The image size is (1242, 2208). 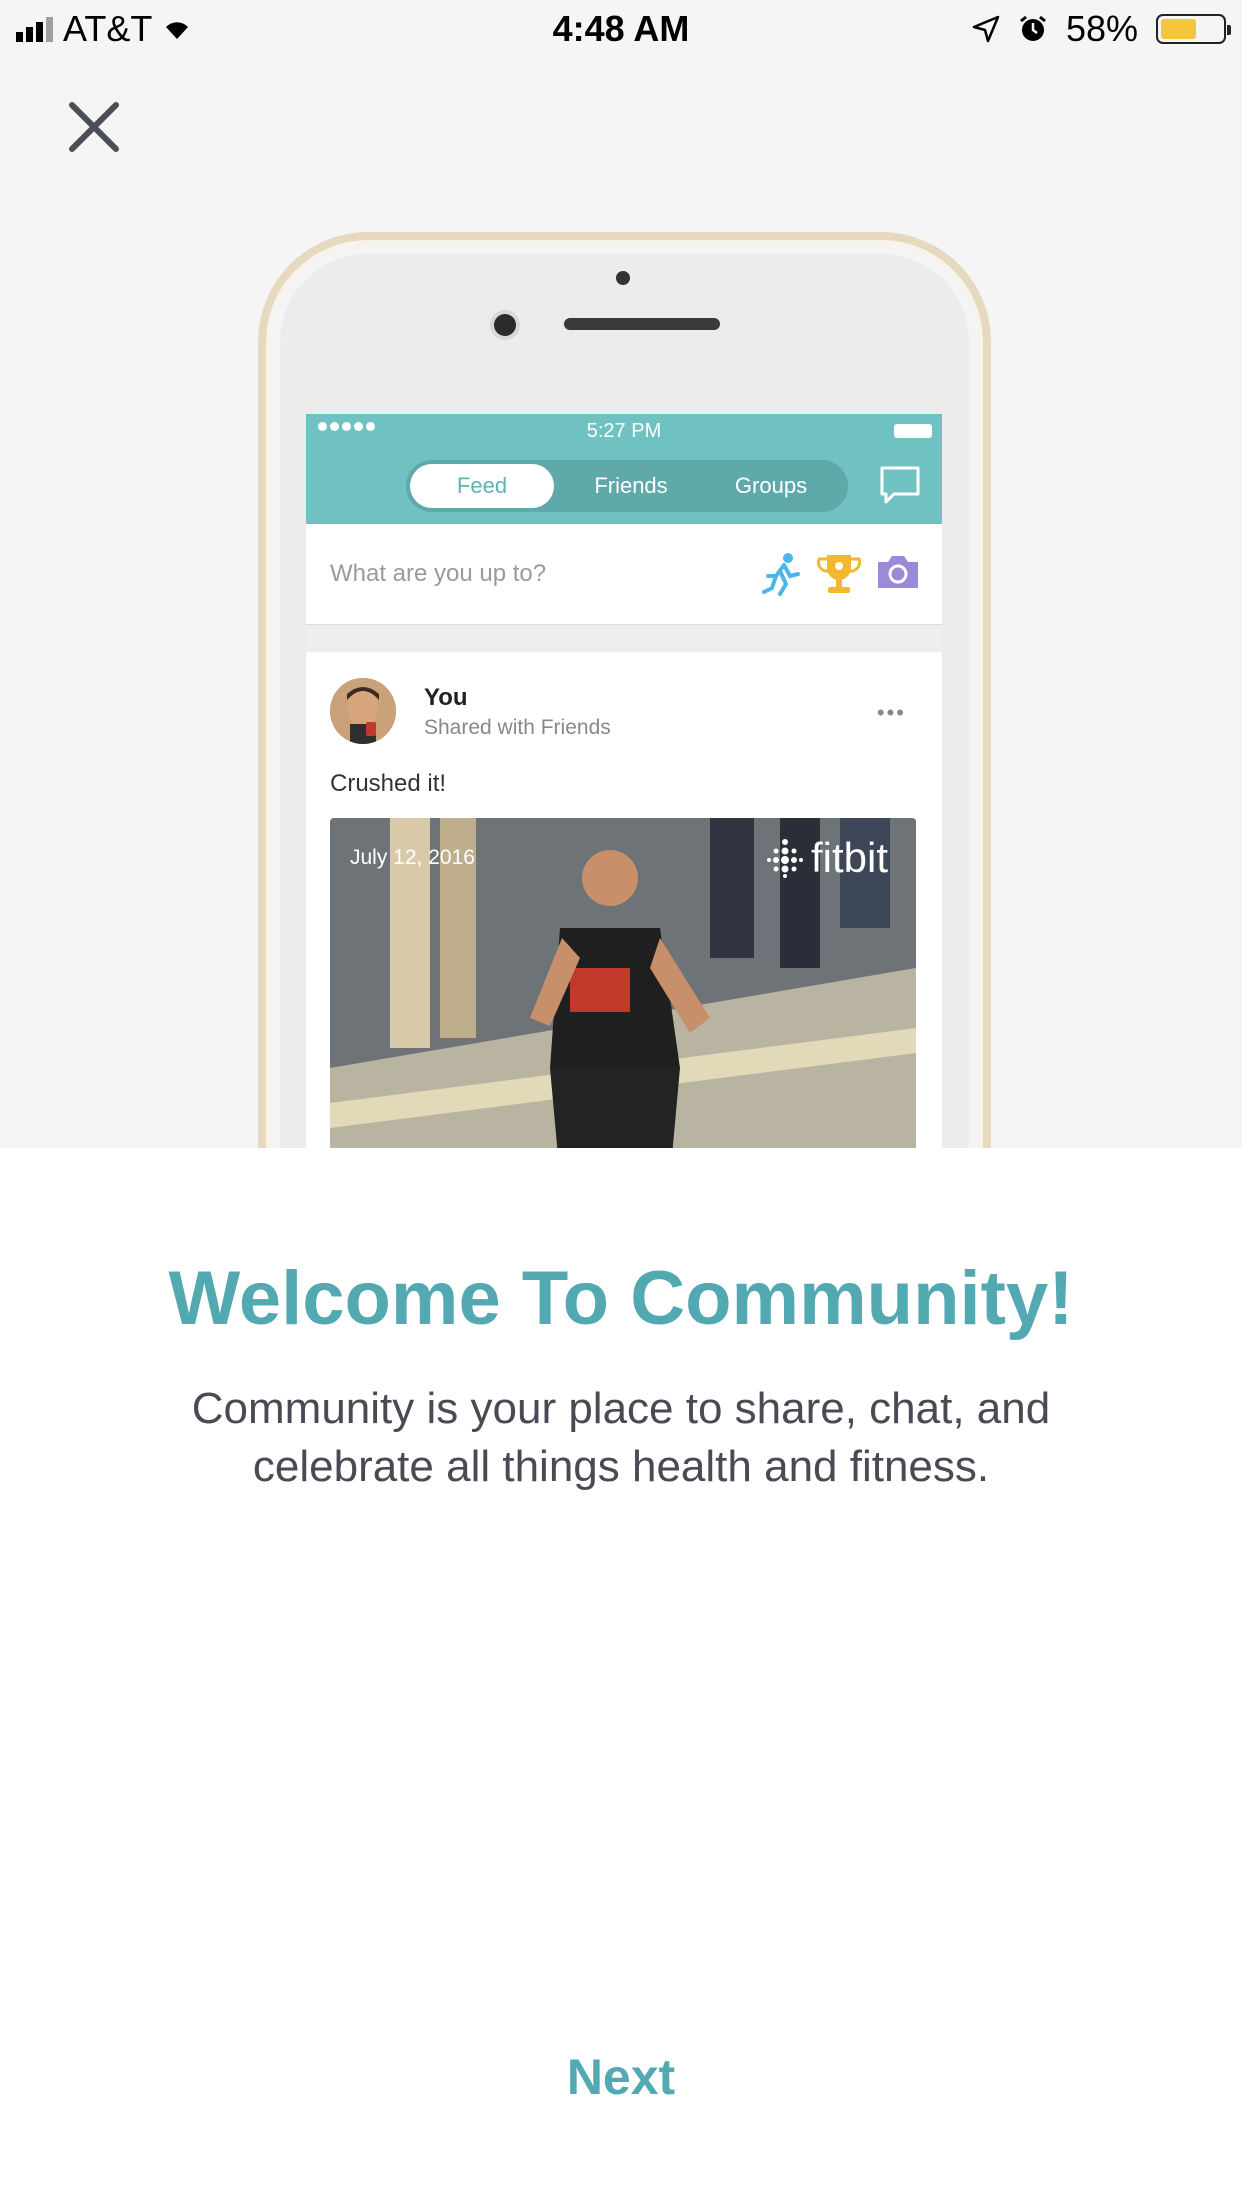 I want to click on alarm-icon, so click(x=1033, y=28).